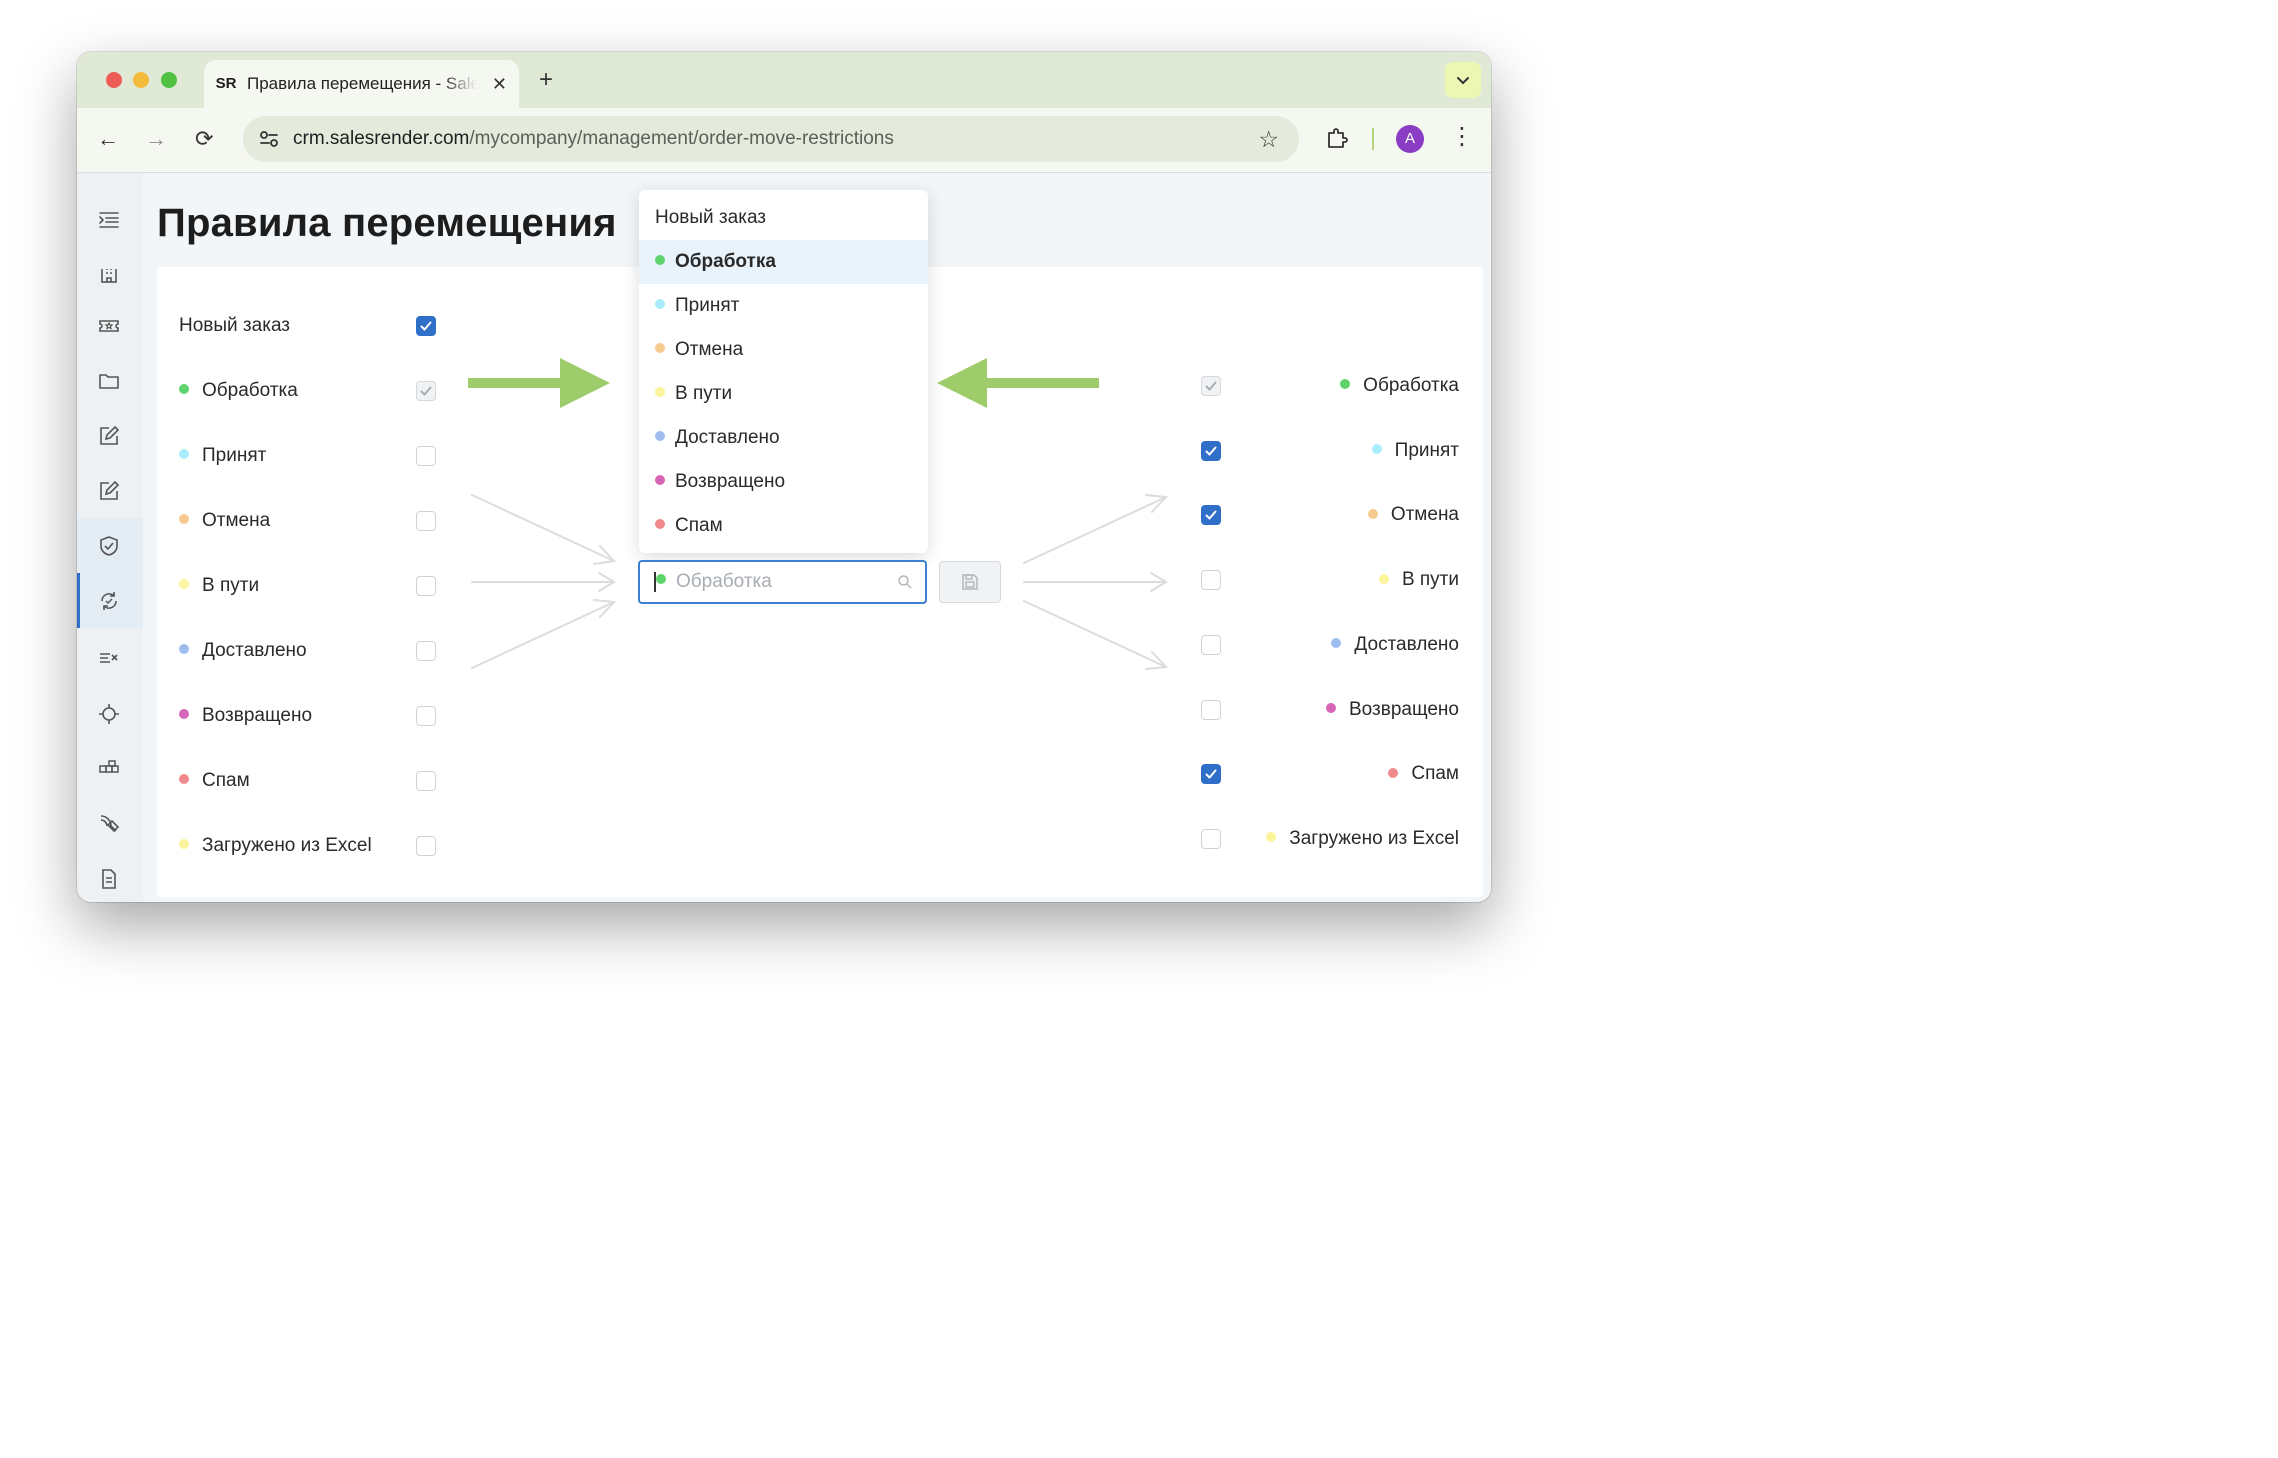 The width and height of the screenshot is (2278, 1458). I want to click on forward-button: →, so click(156, 139).